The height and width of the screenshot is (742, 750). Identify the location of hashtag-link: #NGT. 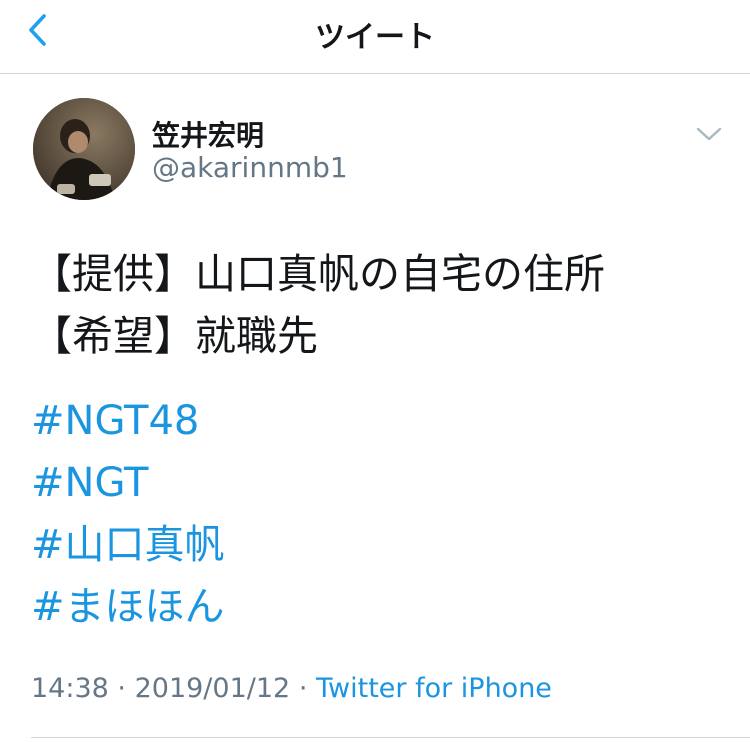
(128, 483).